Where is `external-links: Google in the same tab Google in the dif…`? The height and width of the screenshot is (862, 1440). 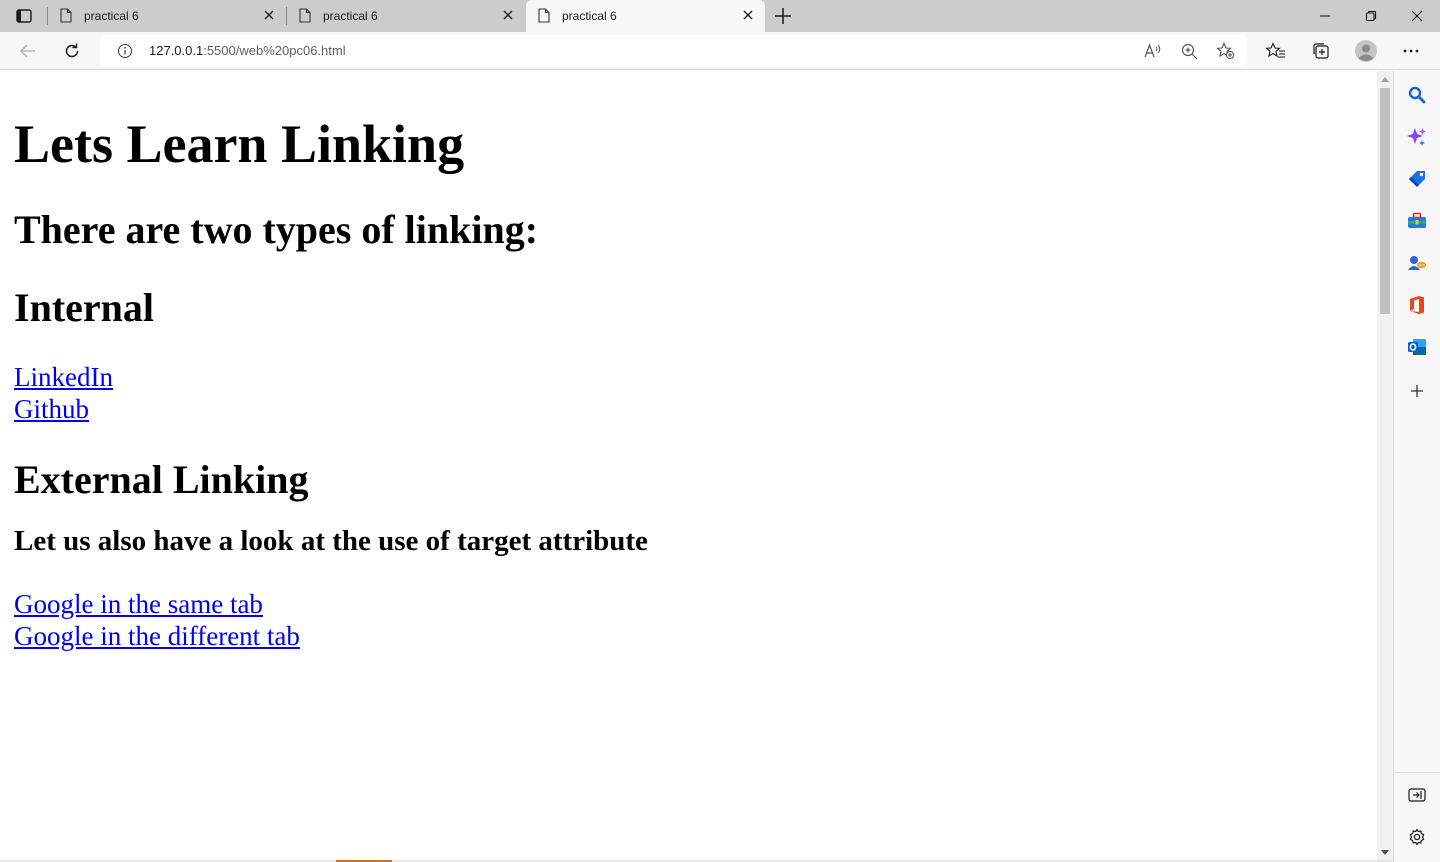
external-links: Google in the same tab Google in the dif… is located at coordinates (695, 620).